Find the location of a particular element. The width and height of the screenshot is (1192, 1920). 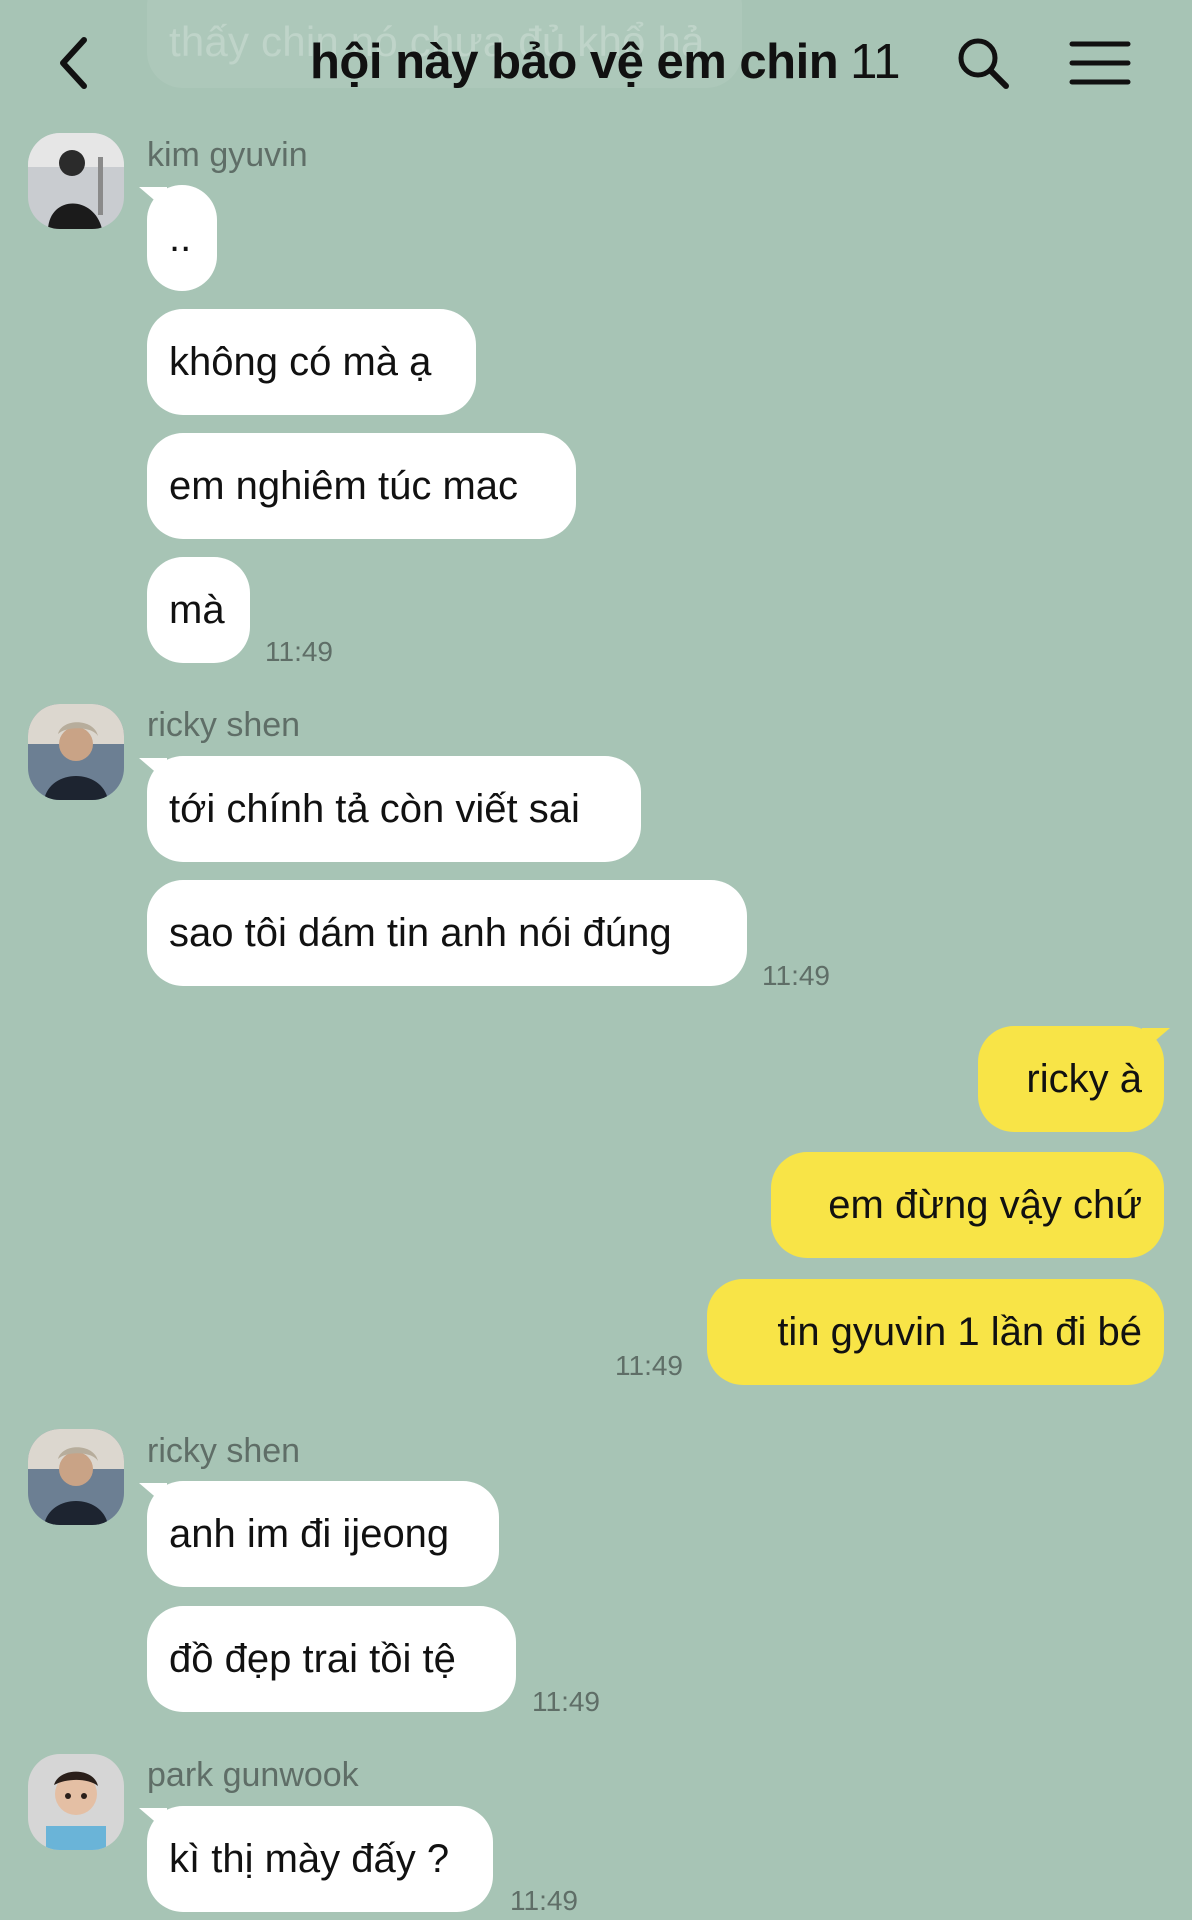

back-icon is located at coordinates (73, 63).